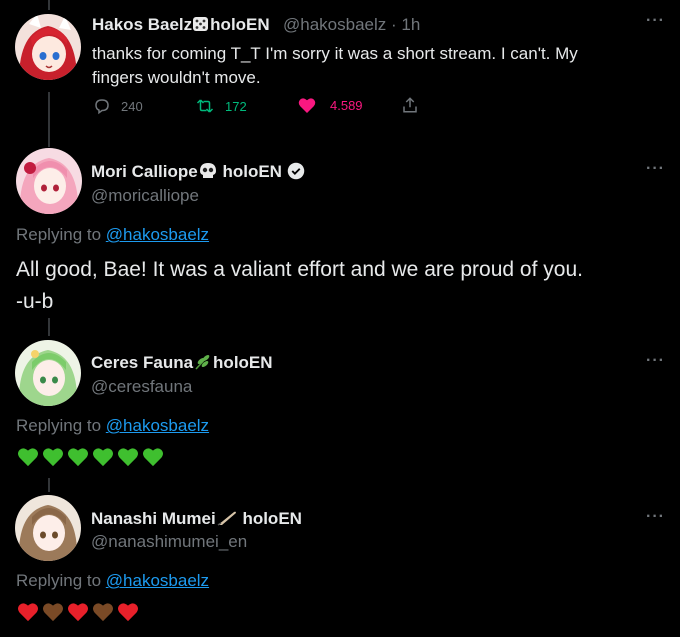  What do you see at coordinates (48, 47) in the screenshot?
I see `avatar-hakos-baelz` at bounding box center [48, 47].